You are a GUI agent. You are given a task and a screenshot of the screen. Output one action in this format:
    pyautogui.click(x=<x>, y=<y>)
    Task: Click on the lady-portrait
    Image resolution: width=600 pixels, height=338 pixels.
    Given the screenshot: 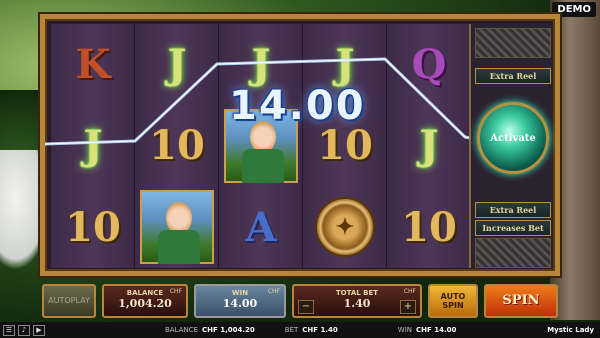 What is the action you would take?
    pyautogui.click(x=177, y=227)
    